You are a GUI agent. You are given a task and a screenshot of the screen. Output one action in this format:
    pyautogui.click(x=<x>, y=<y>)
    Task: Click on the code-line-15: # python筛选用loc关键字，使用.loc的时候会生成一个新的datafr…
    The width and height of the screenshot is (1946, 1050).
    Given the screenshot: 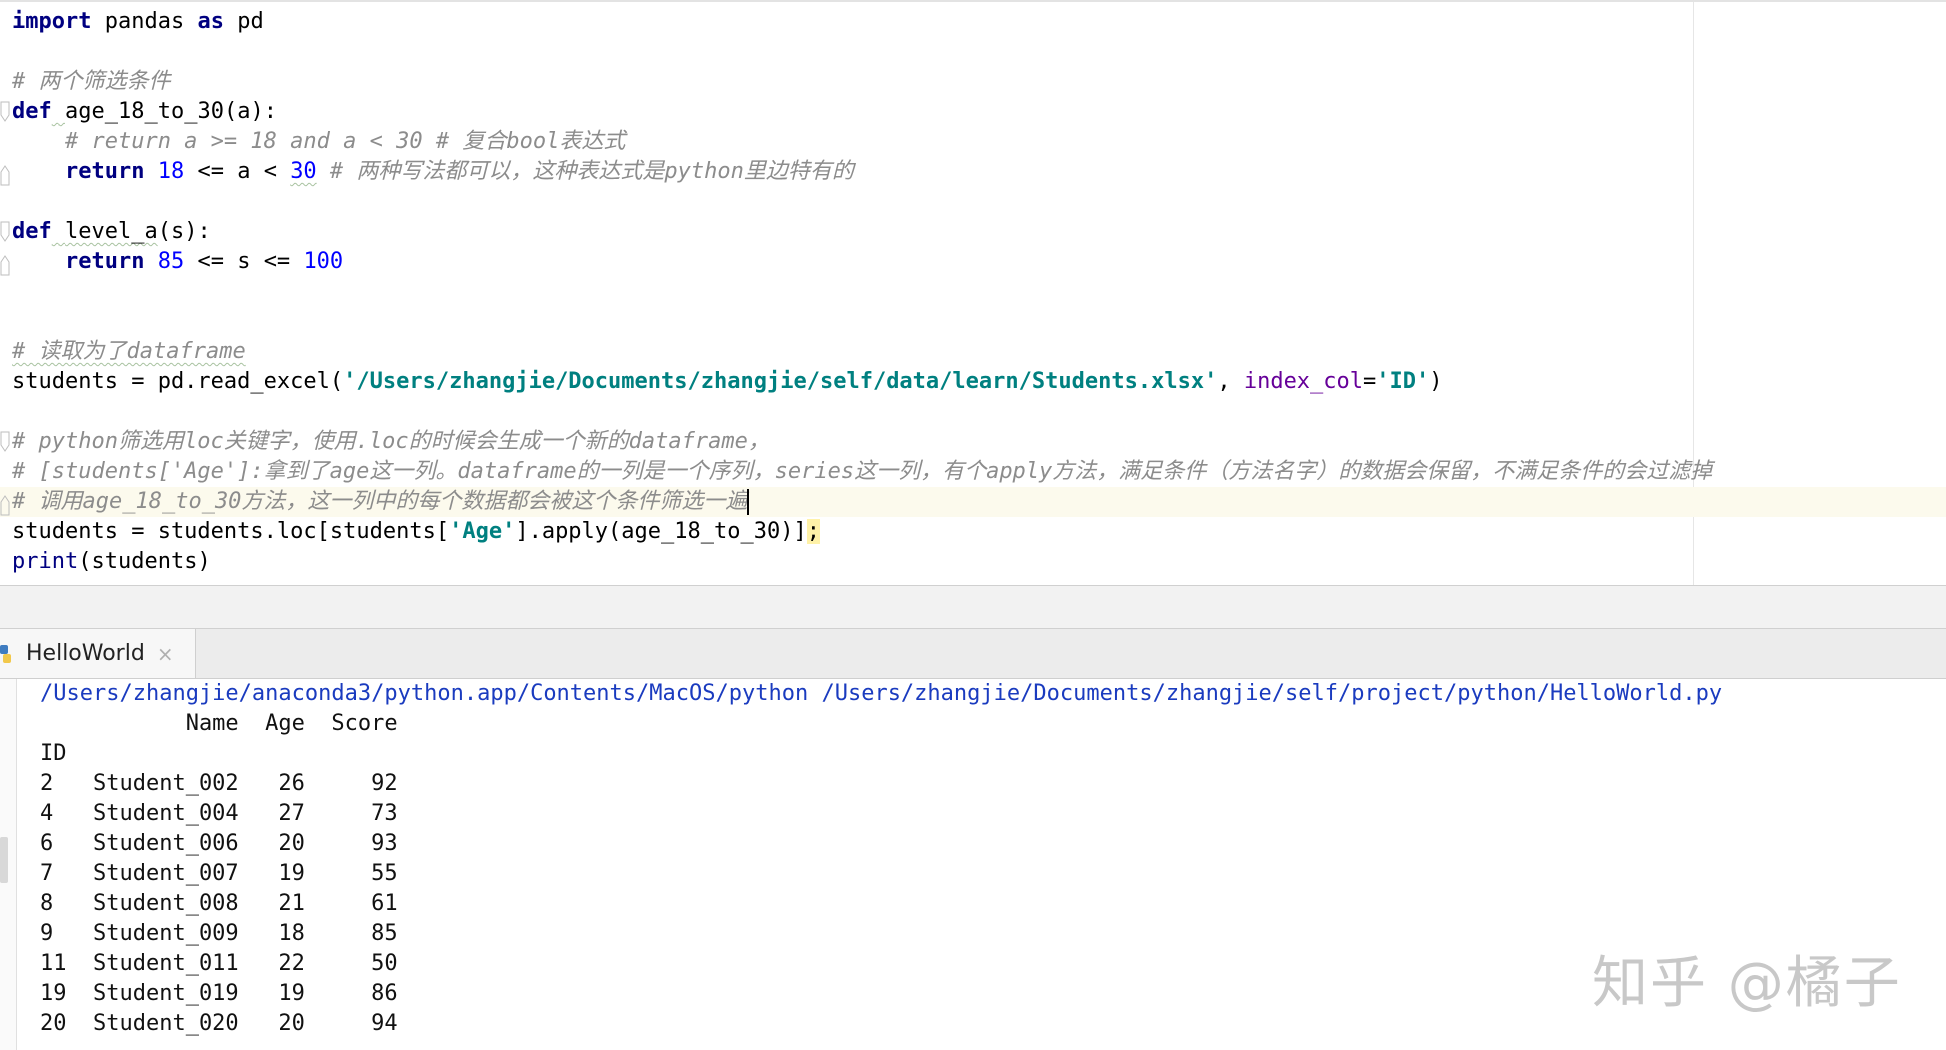 What is the action you would take?
    pyautogui.click(x=391, y=442)
    